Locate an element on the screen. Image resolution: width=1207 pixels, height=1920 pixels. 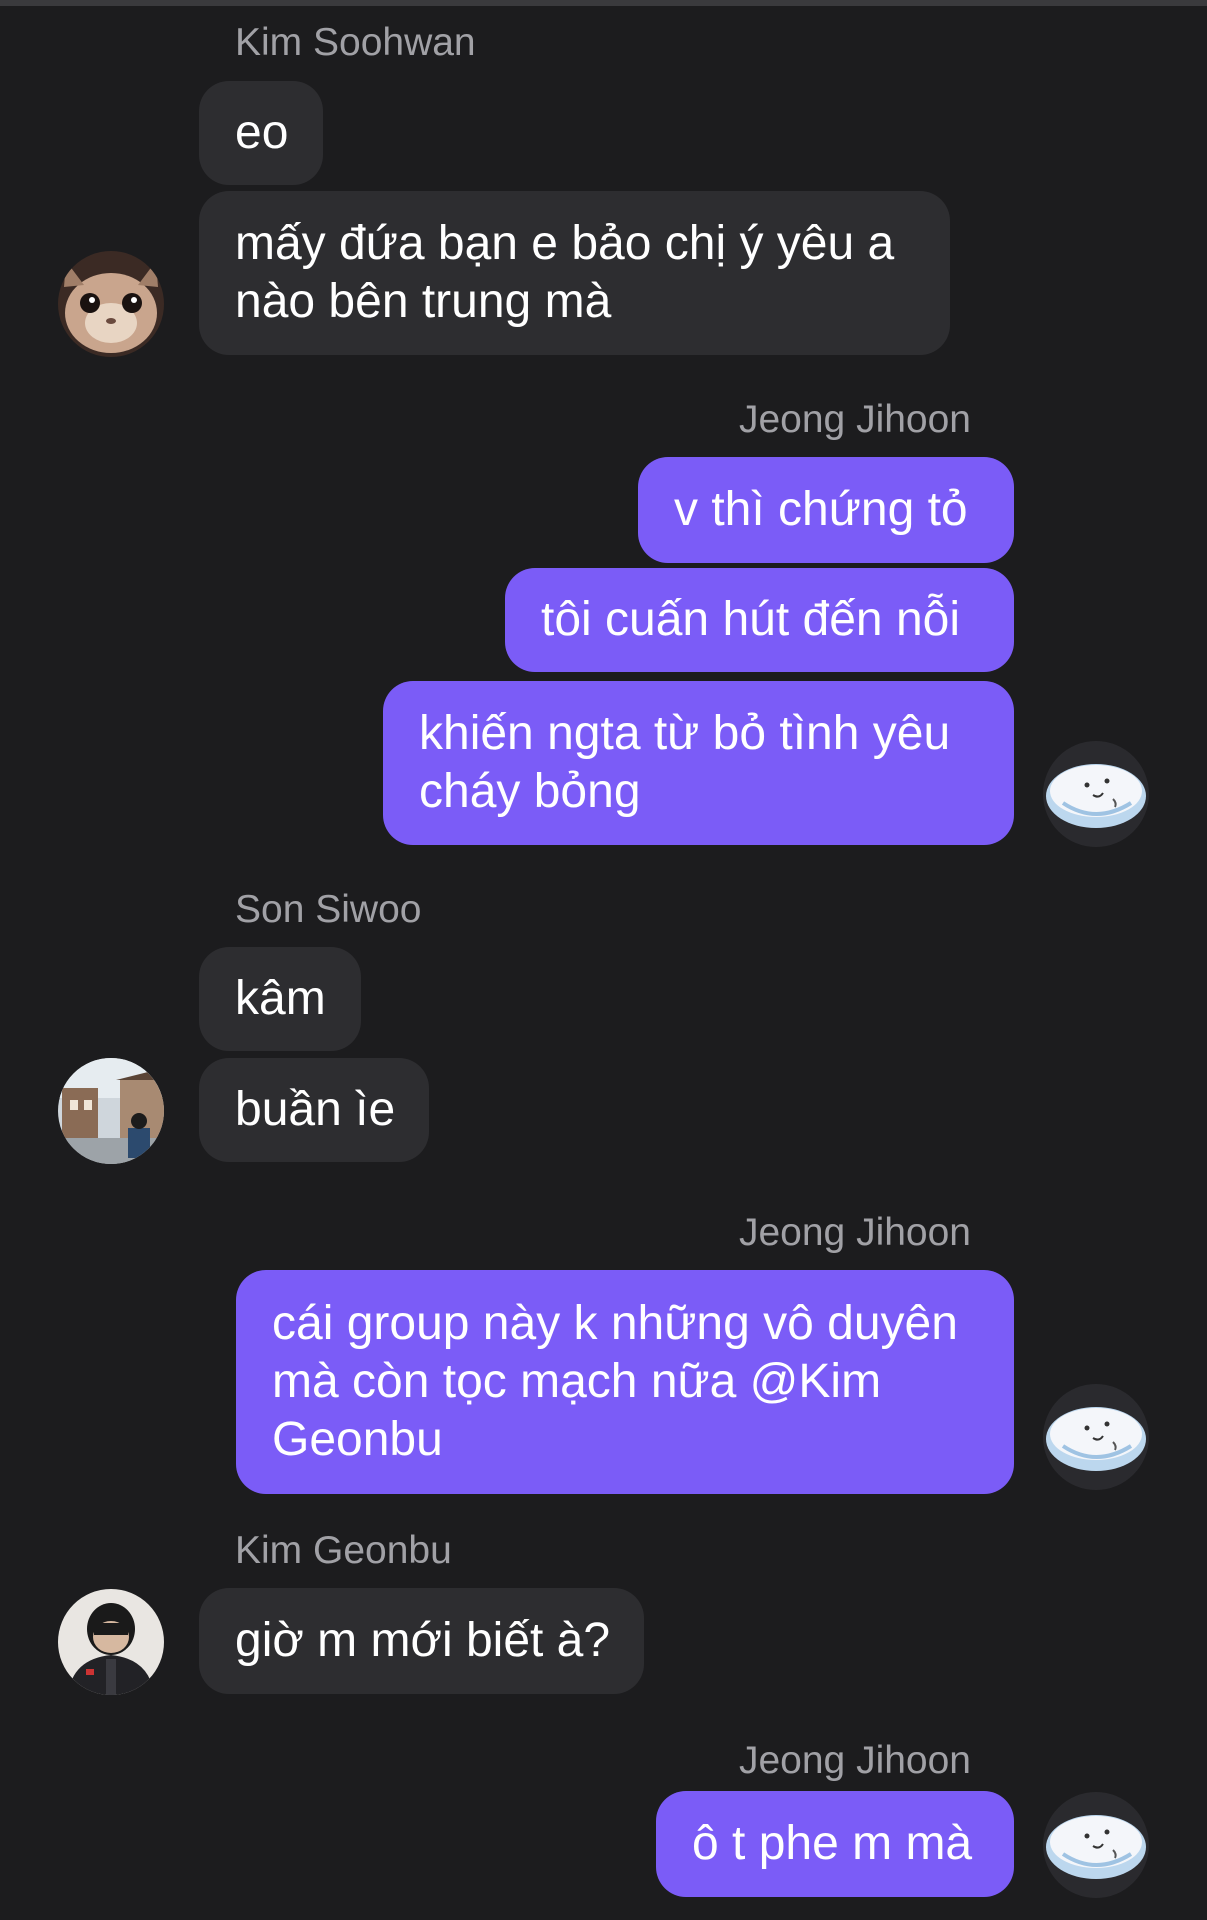
message-text: khiến ngta từ bỏ tình yêu cháy bỏng is located at coordinates (685, 762).